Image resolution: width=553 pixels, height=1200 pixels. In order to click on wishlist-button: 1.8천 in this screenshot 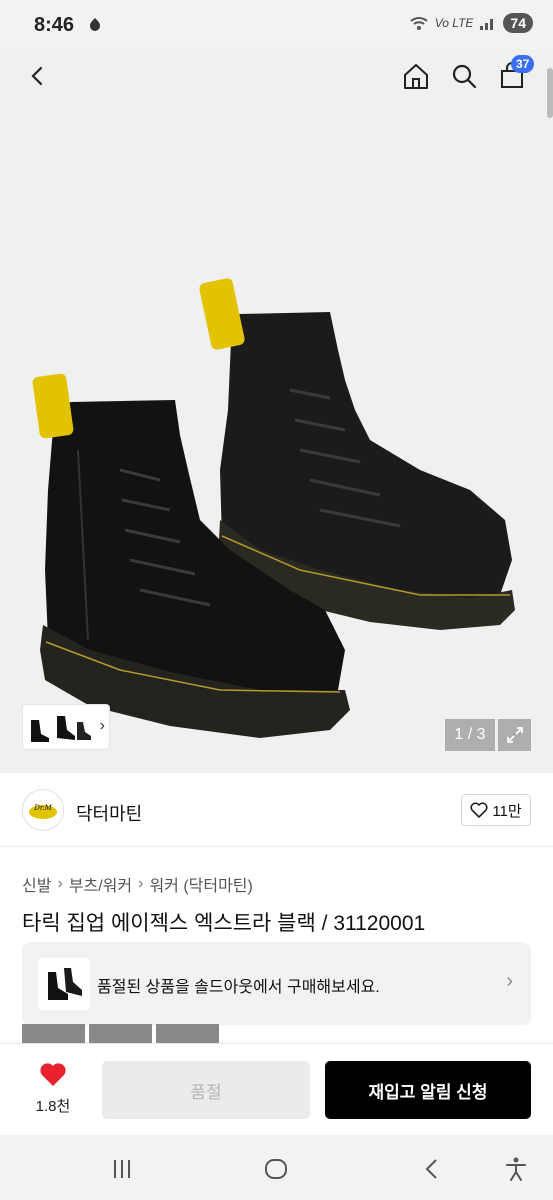, I will do `click(53, 1089)`.